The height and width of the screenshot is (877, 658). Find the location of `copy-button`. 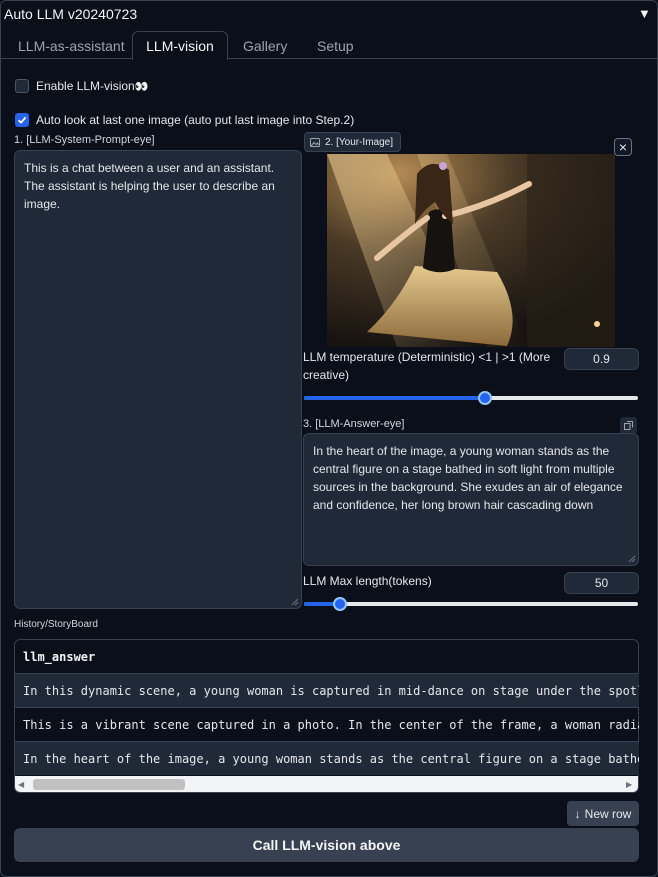

copy-button is located at coordinates (628, 425).